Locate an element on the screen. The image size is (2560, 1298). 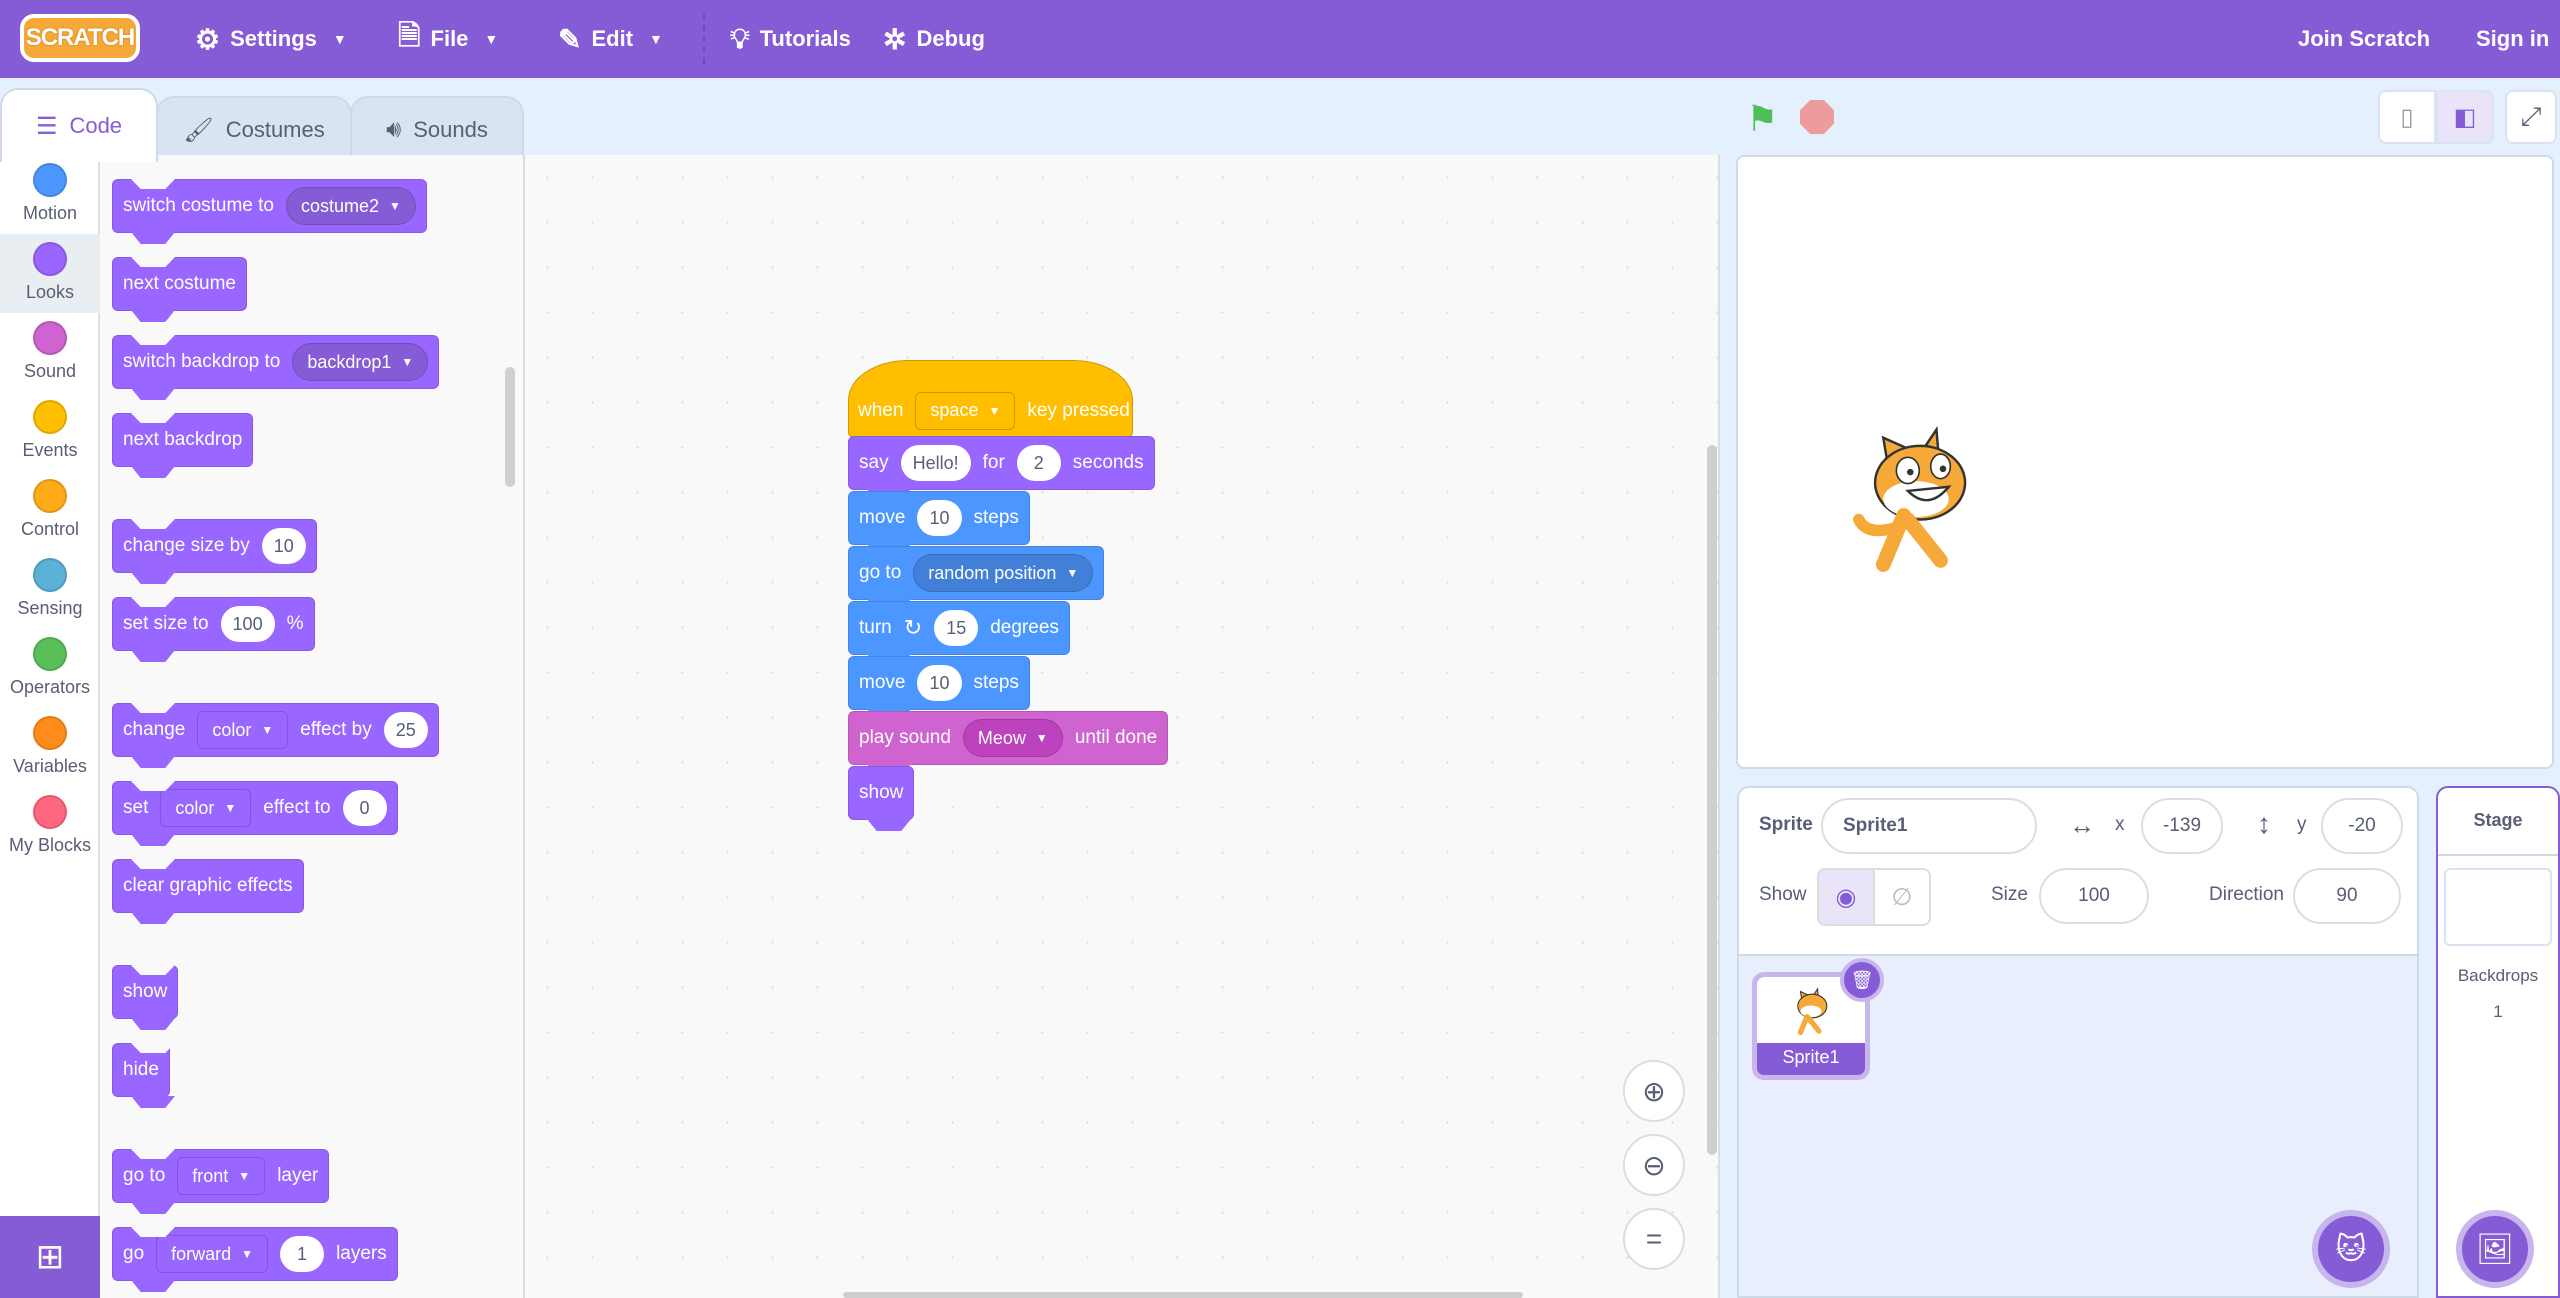
block-text: next backdrop is located at coordinates (183, 439).